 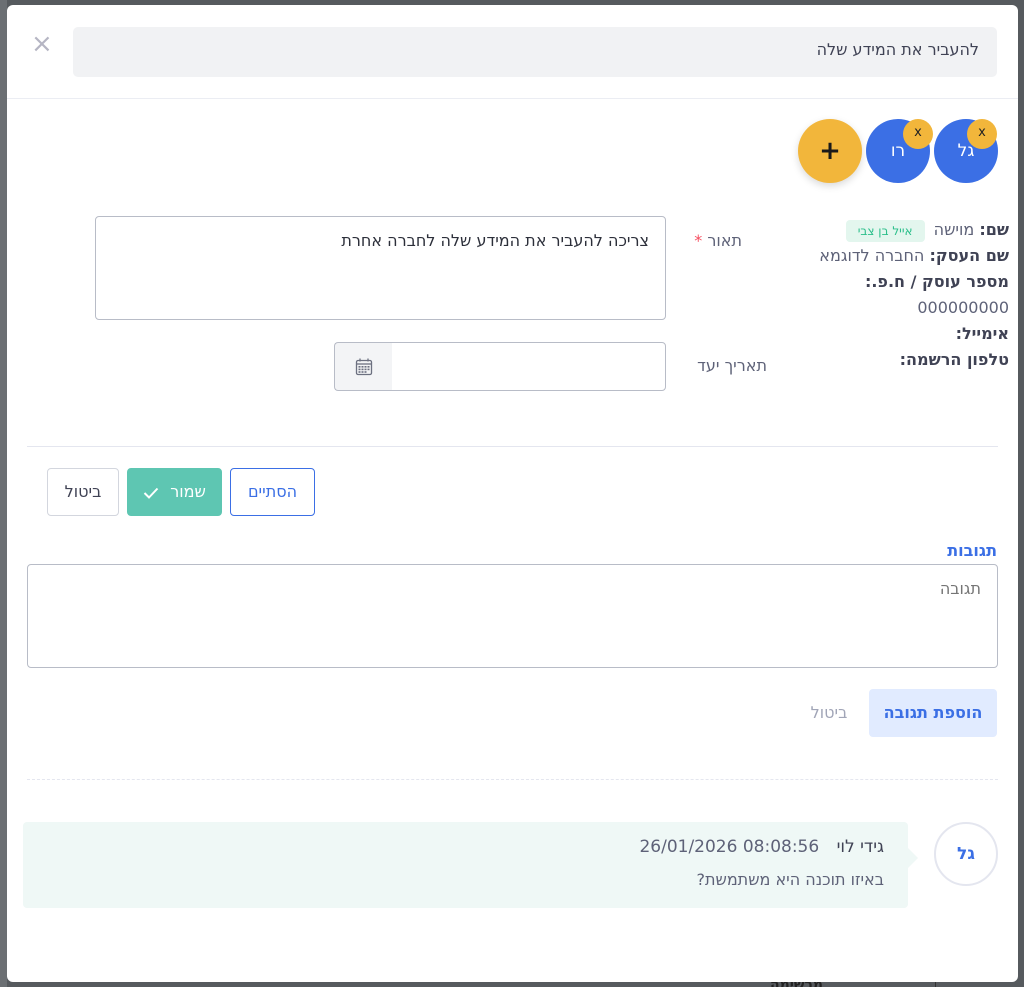 I want to click on comment-text: באיזו תוכנה היא משתמשת?, so click(x=790, y=879).